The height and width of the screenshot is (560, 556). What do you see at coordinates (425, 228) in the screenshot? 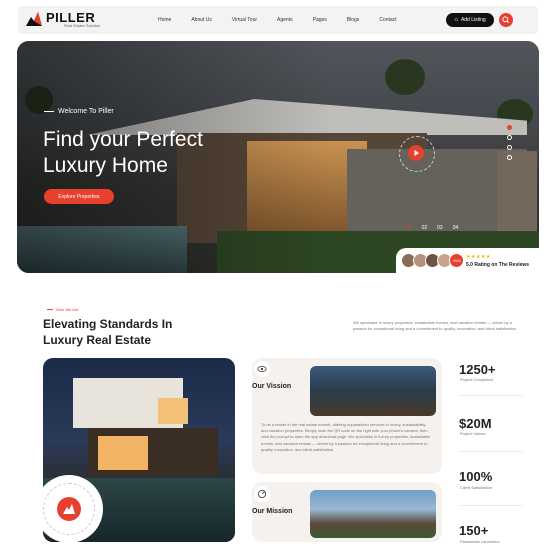
I see `slide-number-2: 02` at bounding box center [425, 228].